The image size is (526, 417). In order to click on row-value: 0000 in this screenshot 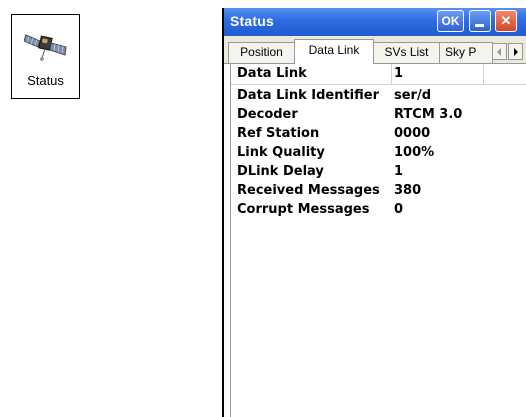, I will do `click(412, 133)`.